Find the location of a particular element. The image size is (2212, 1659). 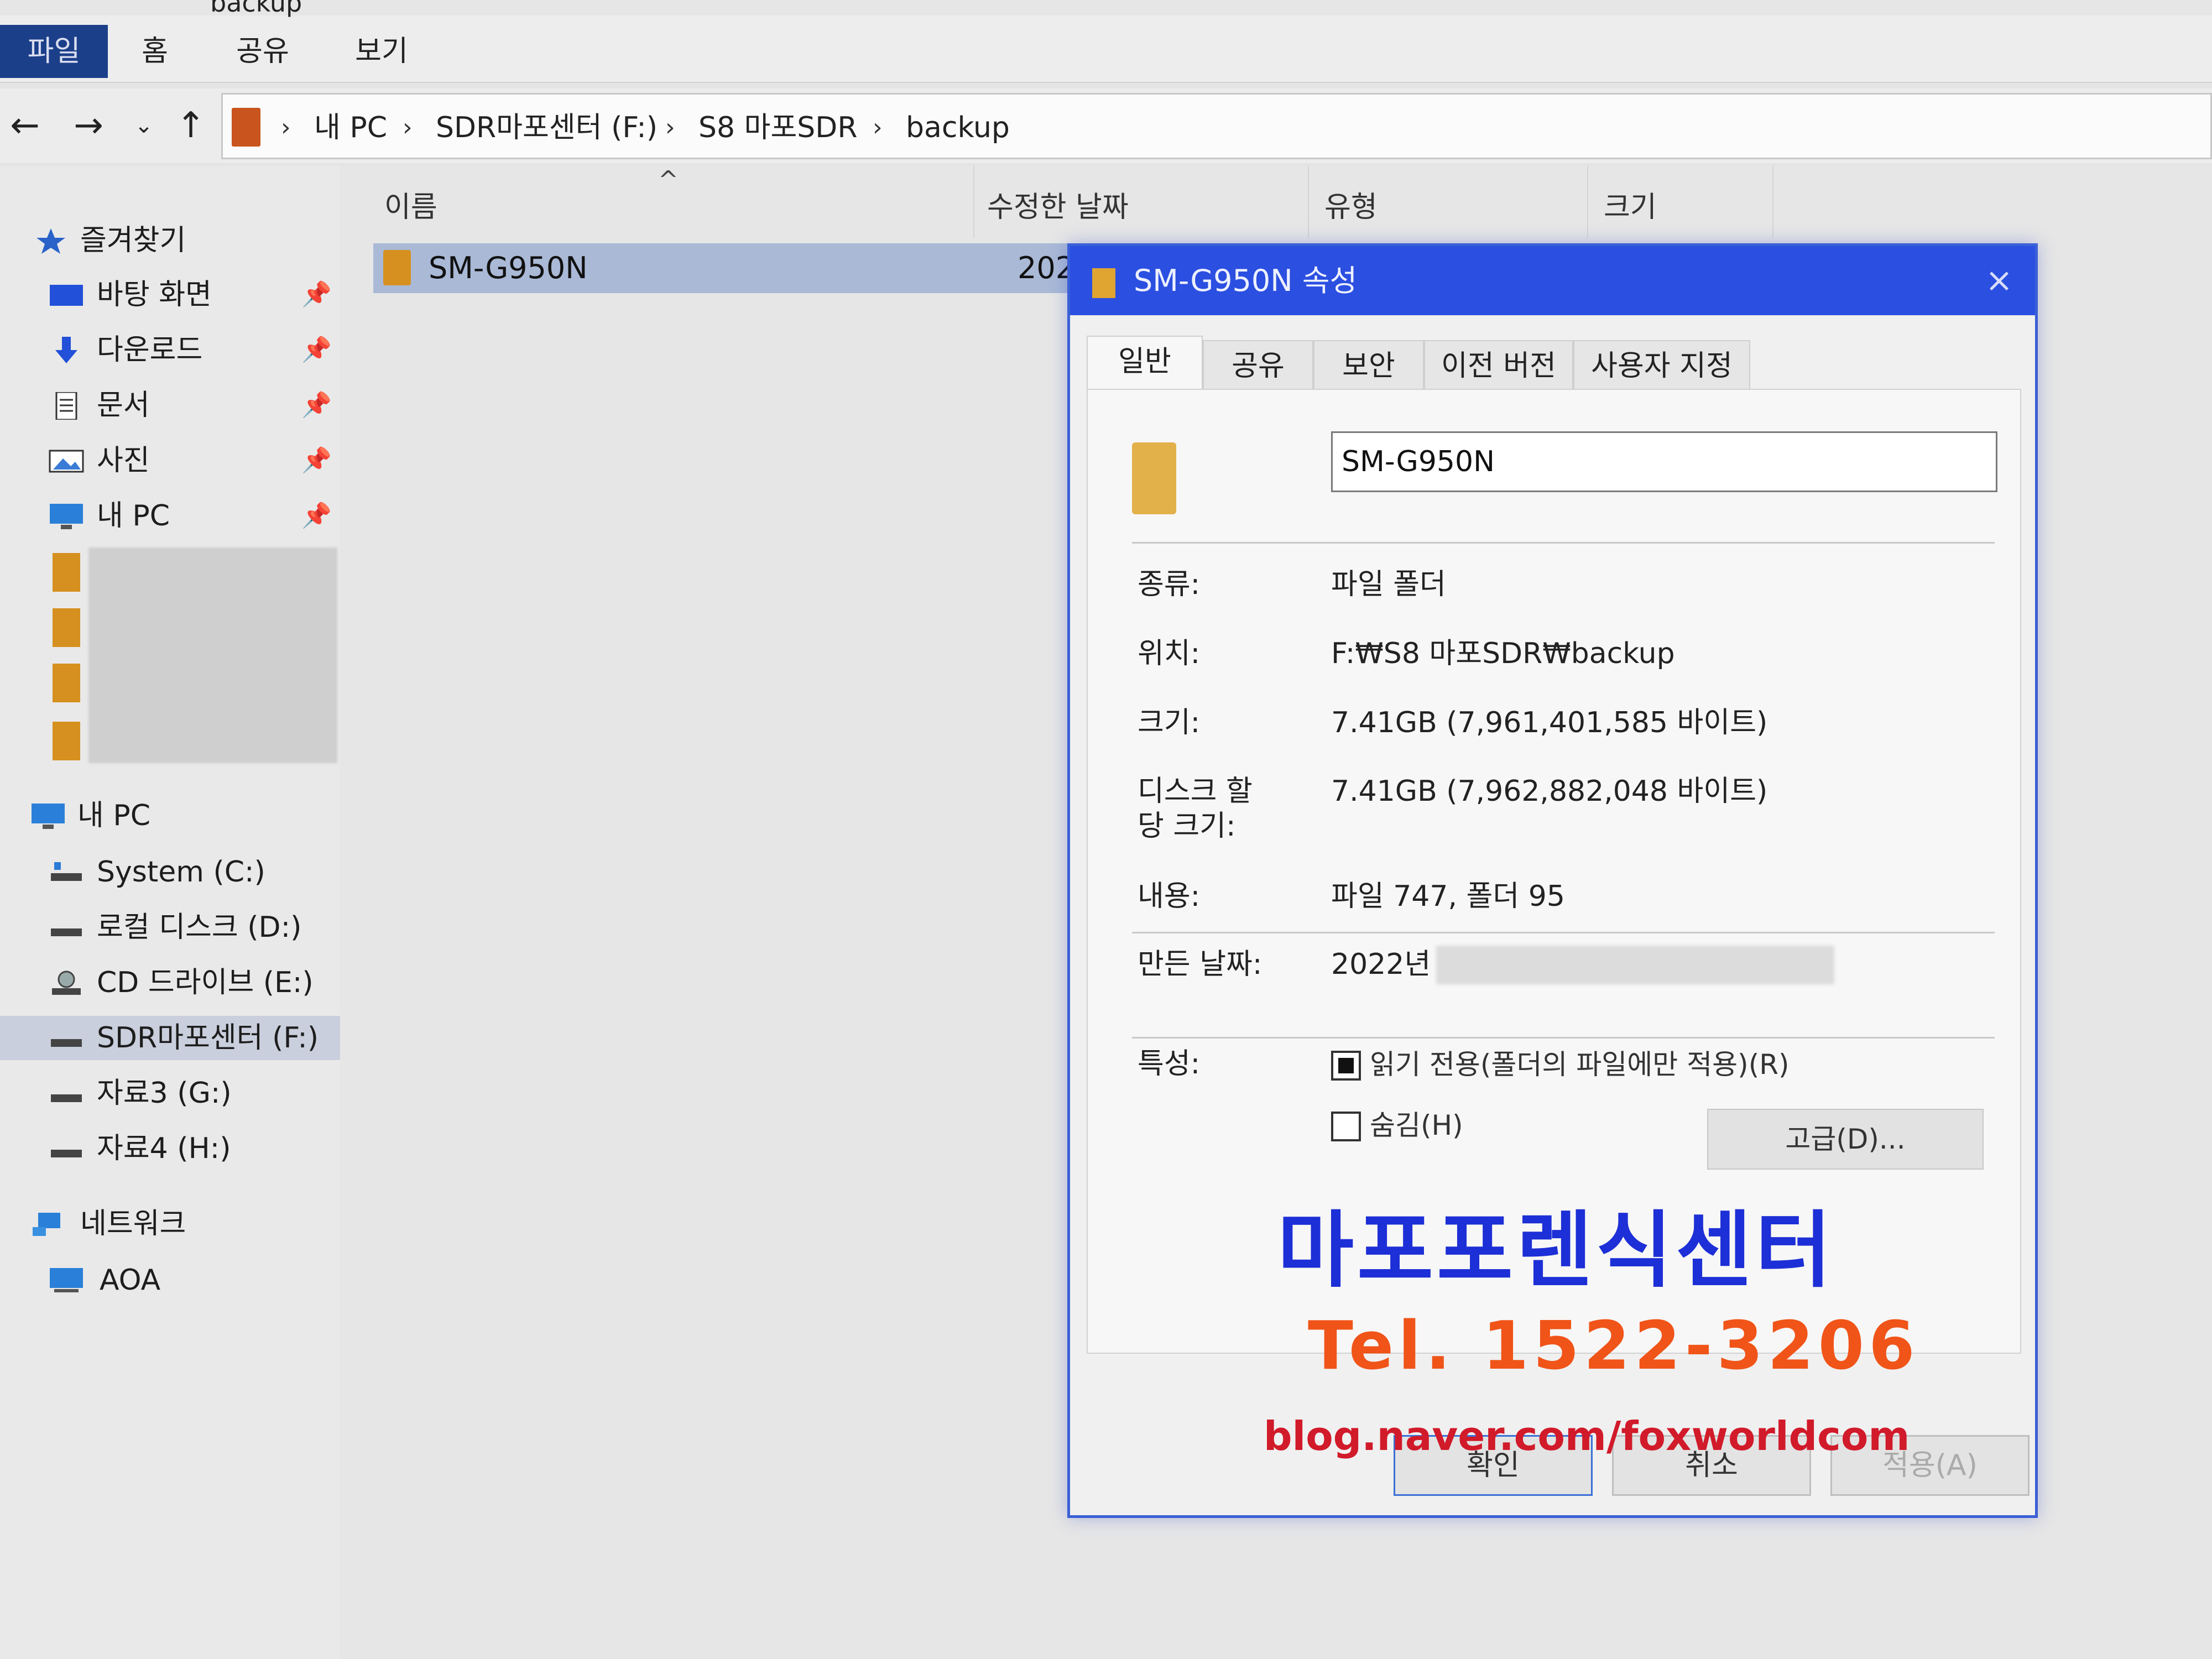

readonly-label: 읽기 전용(폴더의 파일에만 적용)(R) is located at coordinates (1580, 1065).